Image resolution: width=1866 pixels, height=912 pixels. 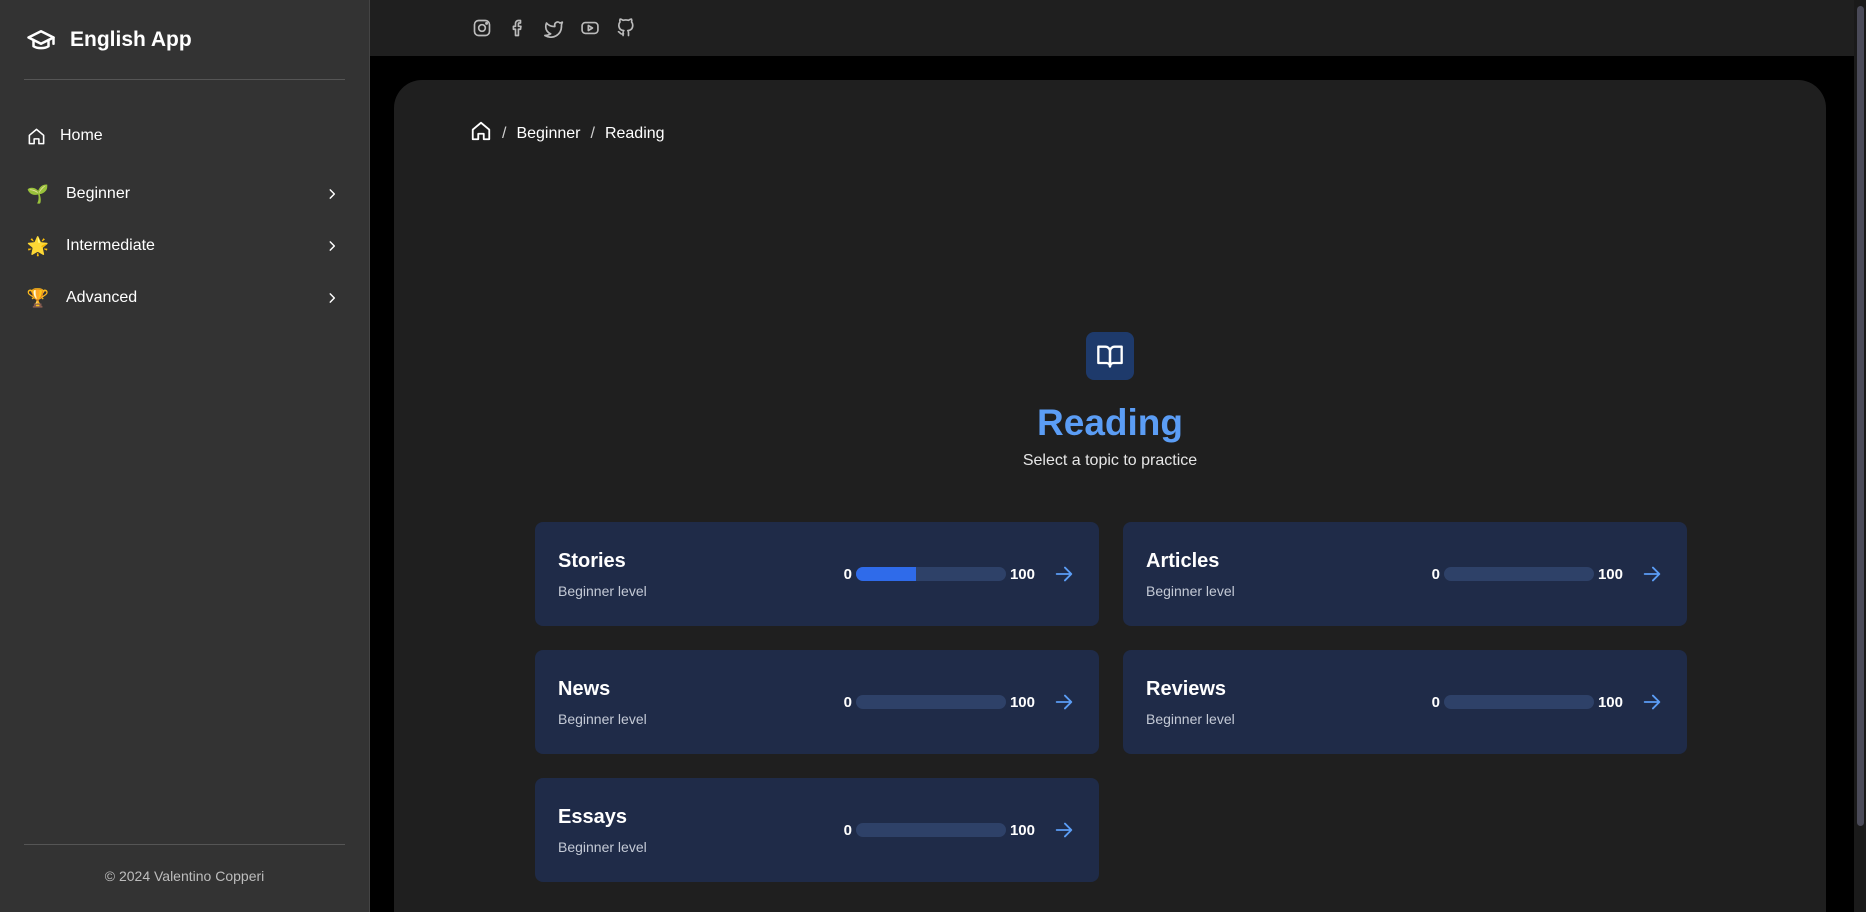 What do you see at coordinates (184, 136) in the screenshot?
I see `sidebar-item-home: Home` at bounding box center [184, 136].